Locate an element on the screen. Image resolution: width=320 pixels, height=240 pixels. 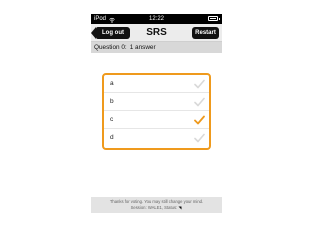
question-label: Question 0: is located at coordinates (110, 47).